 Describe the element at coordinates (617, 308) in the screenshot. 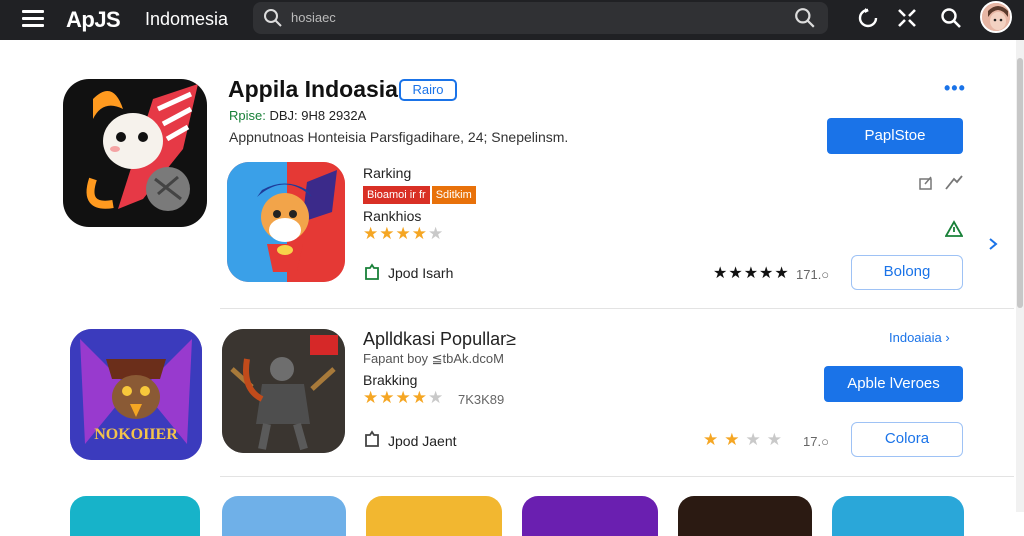

I see `divider` at that location.